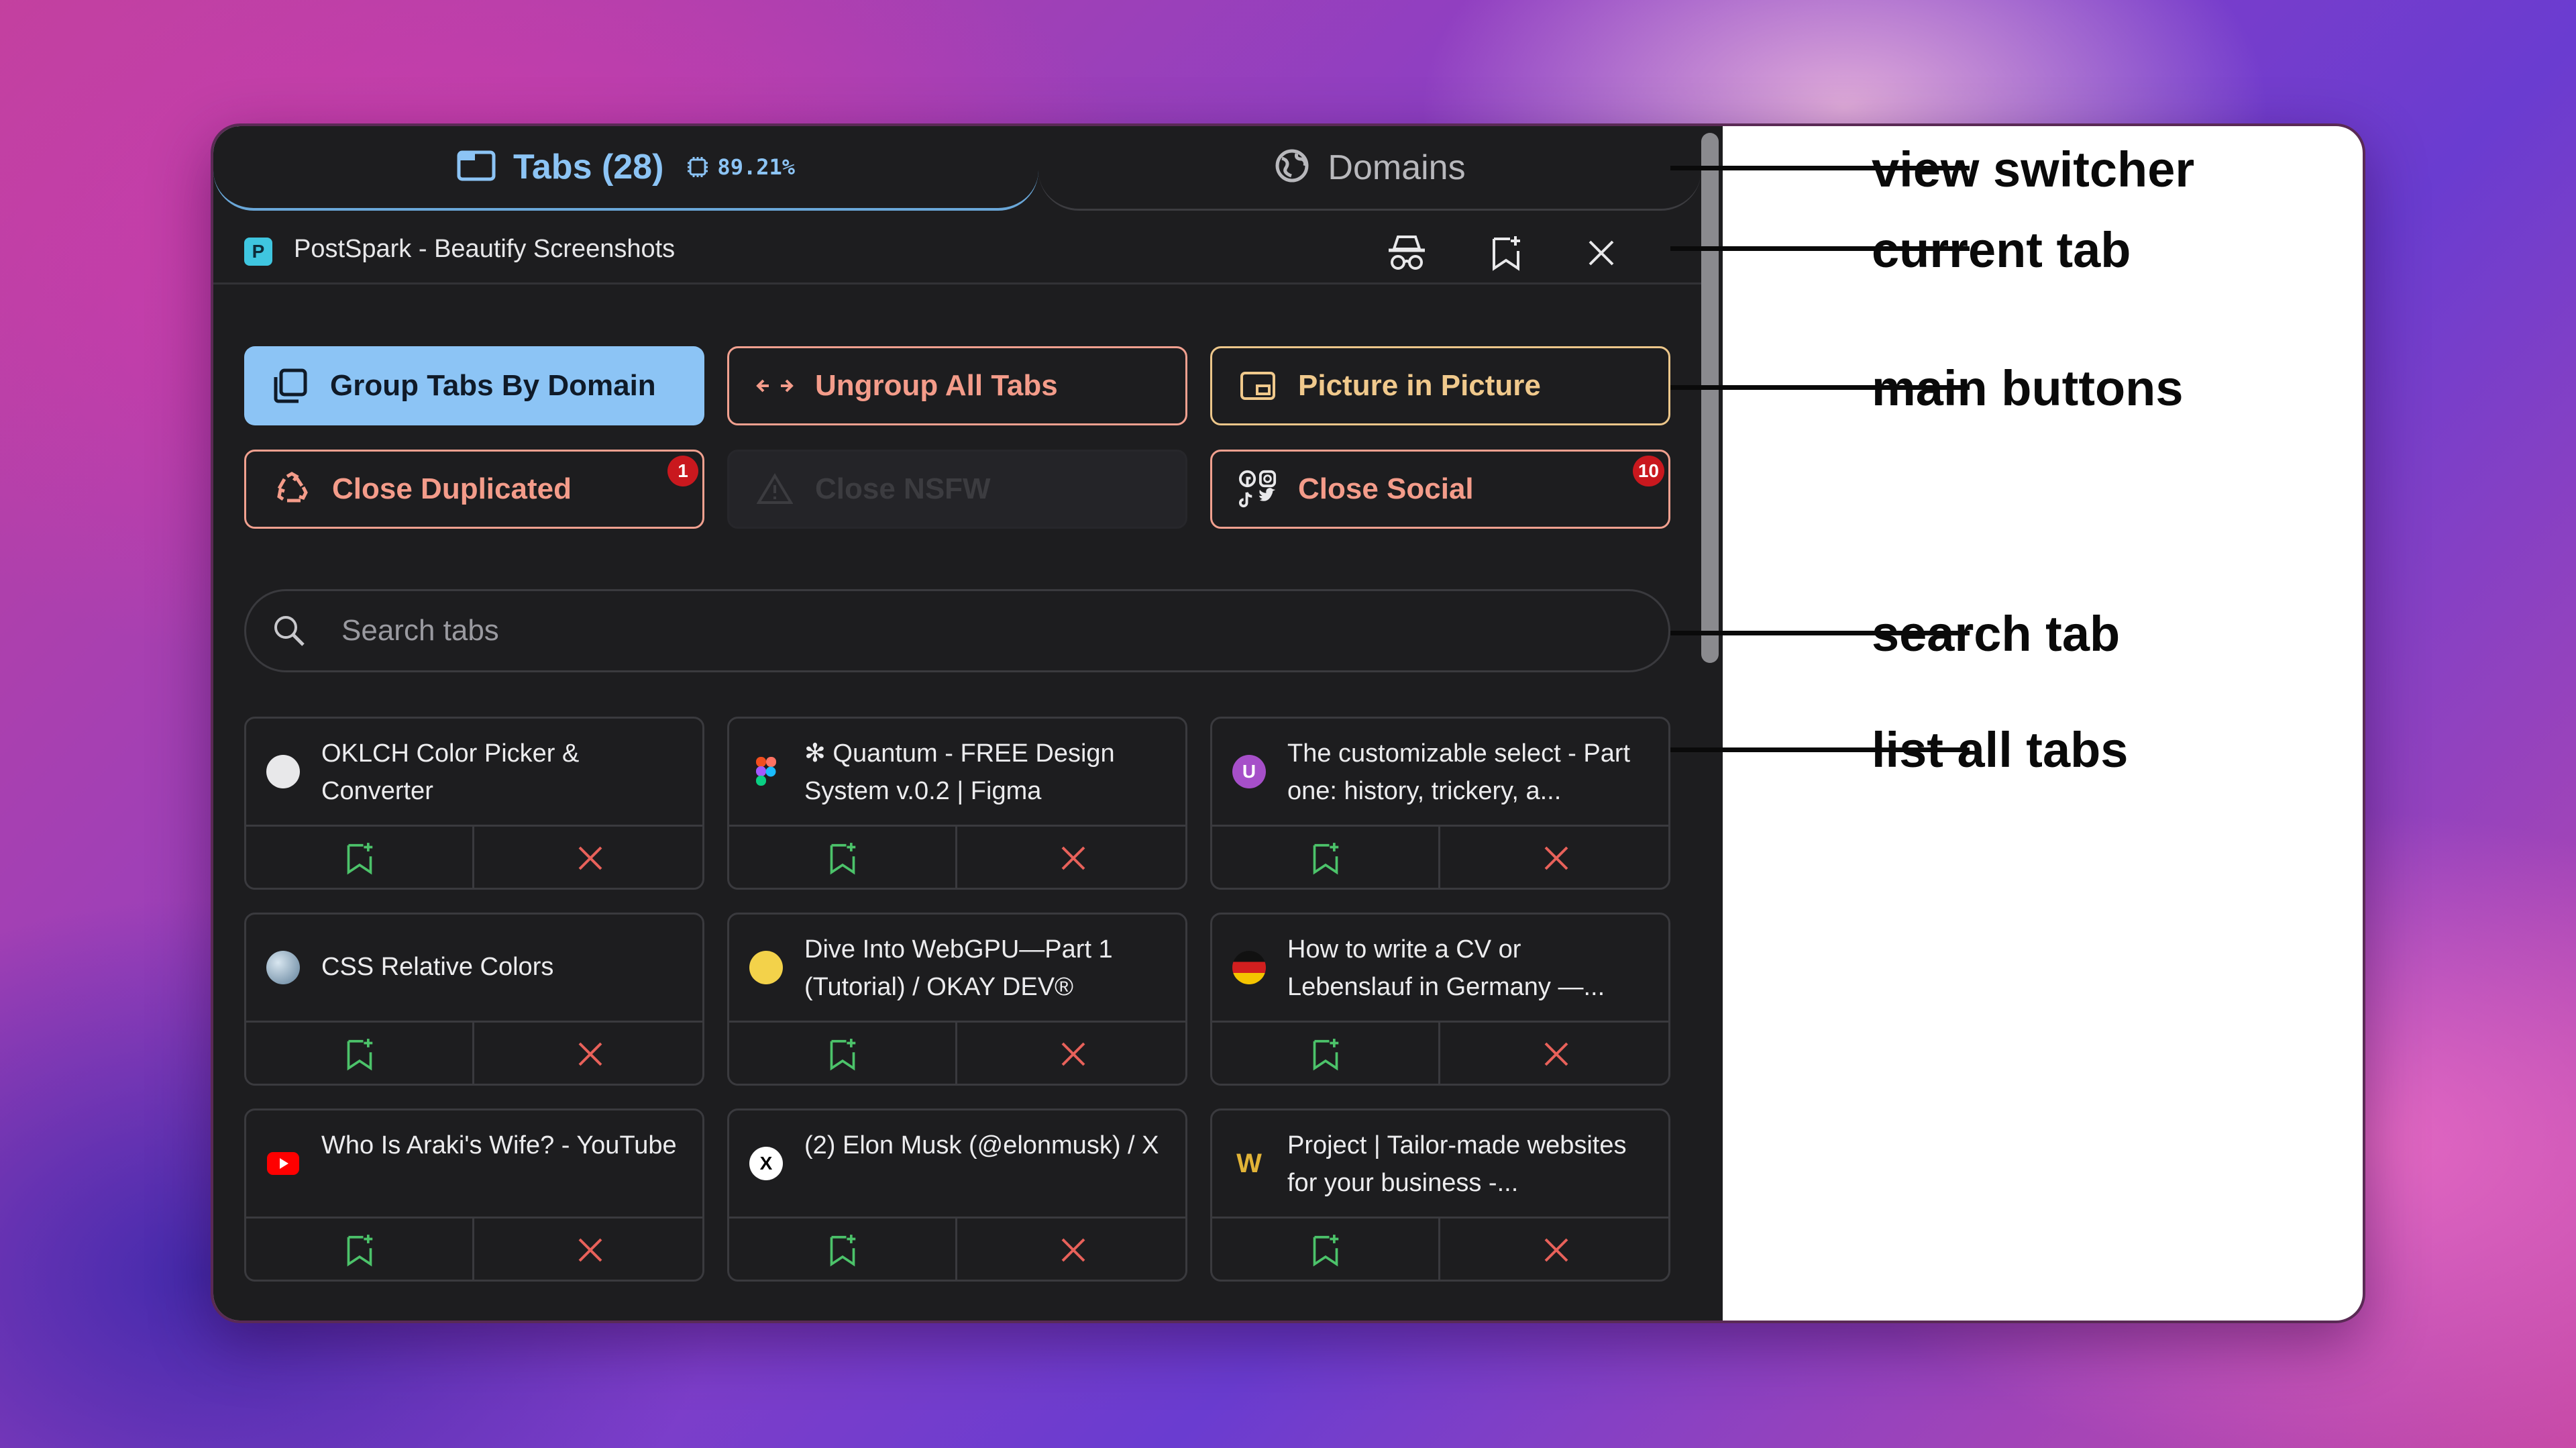  I want to click on tab-title: OKLCH Color Picker & Converter, so click(450, 772).